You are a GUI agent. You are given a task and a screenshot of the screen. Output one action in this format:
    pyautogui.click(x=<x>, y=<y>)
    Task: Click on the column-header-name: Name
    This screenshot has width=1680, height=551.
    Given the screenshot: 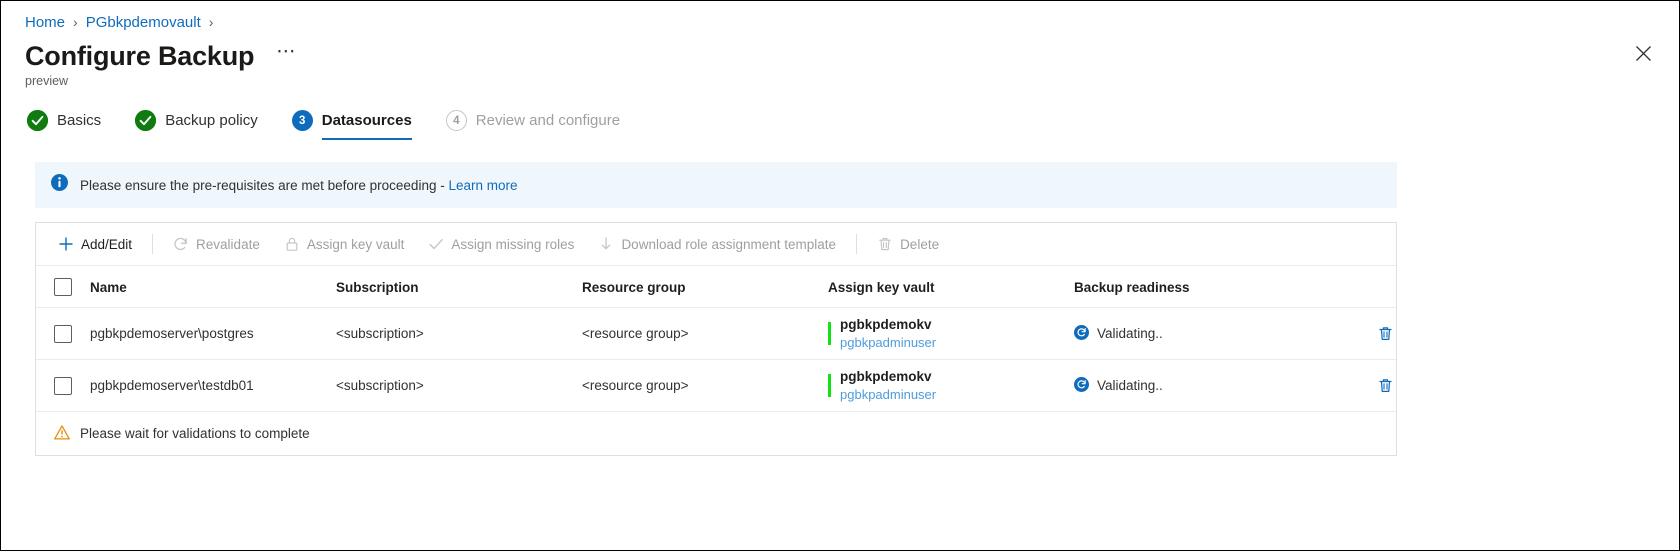 What is the action you would take?
    pyautogui.click(x=213, y=287)
    